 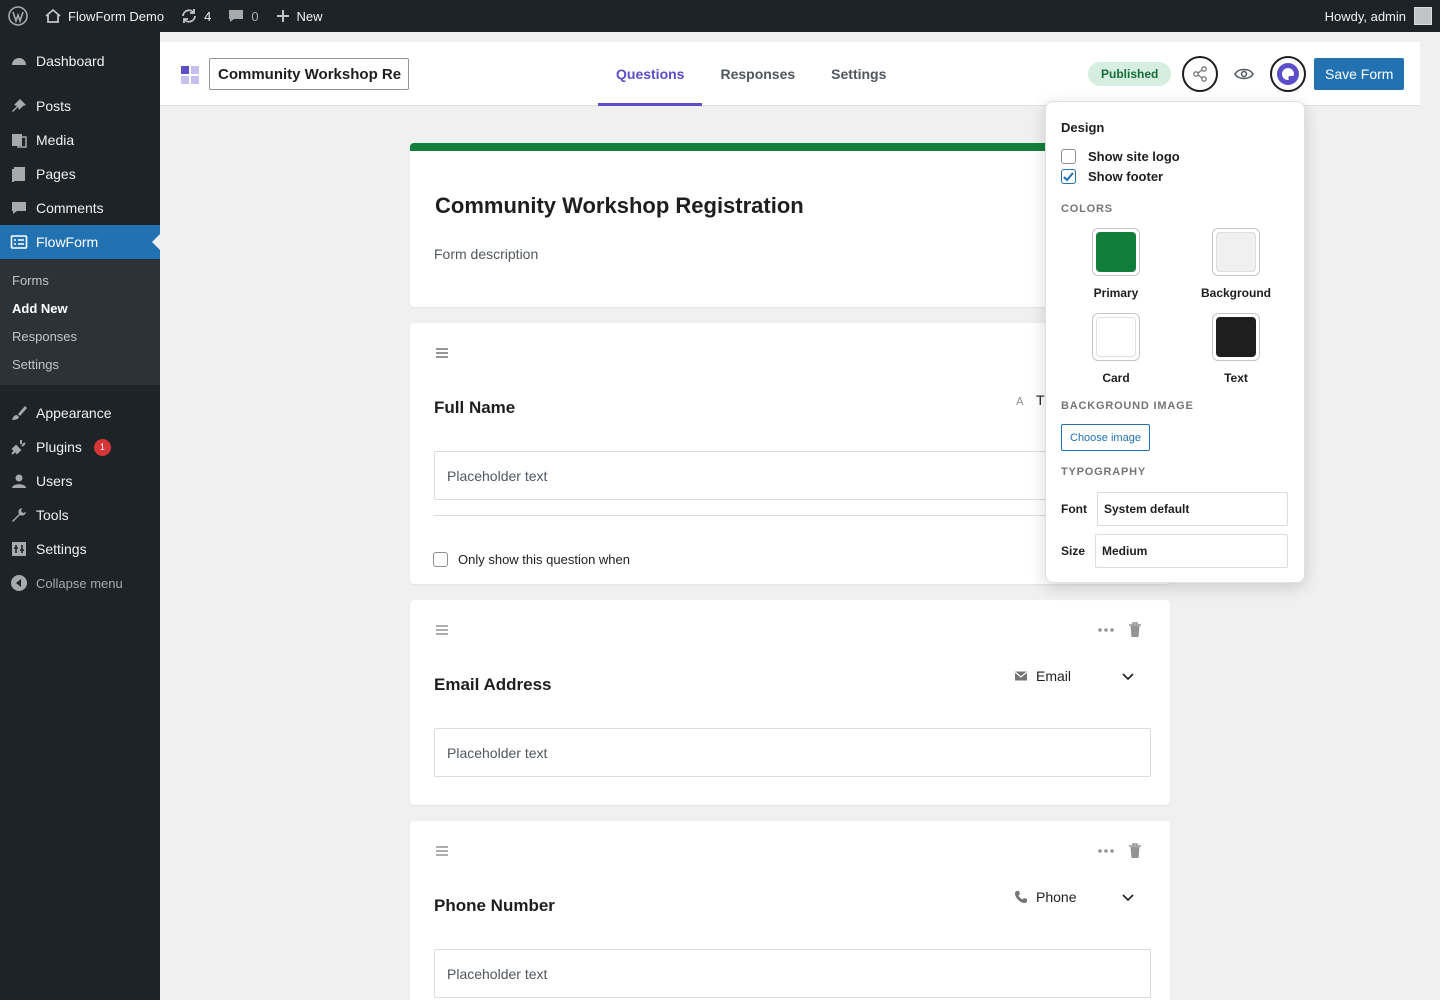 I want to click on sidebar-item-users: Users, so click(x=80, y=481).